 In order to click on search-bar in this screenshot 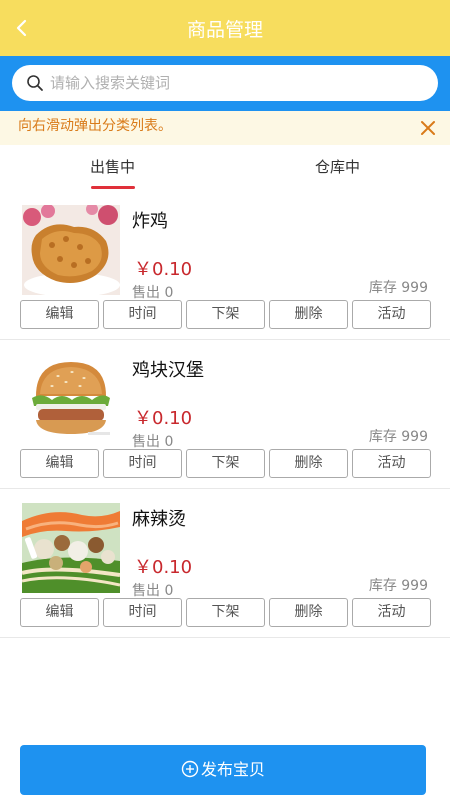, I will do `click(225, 83)`.